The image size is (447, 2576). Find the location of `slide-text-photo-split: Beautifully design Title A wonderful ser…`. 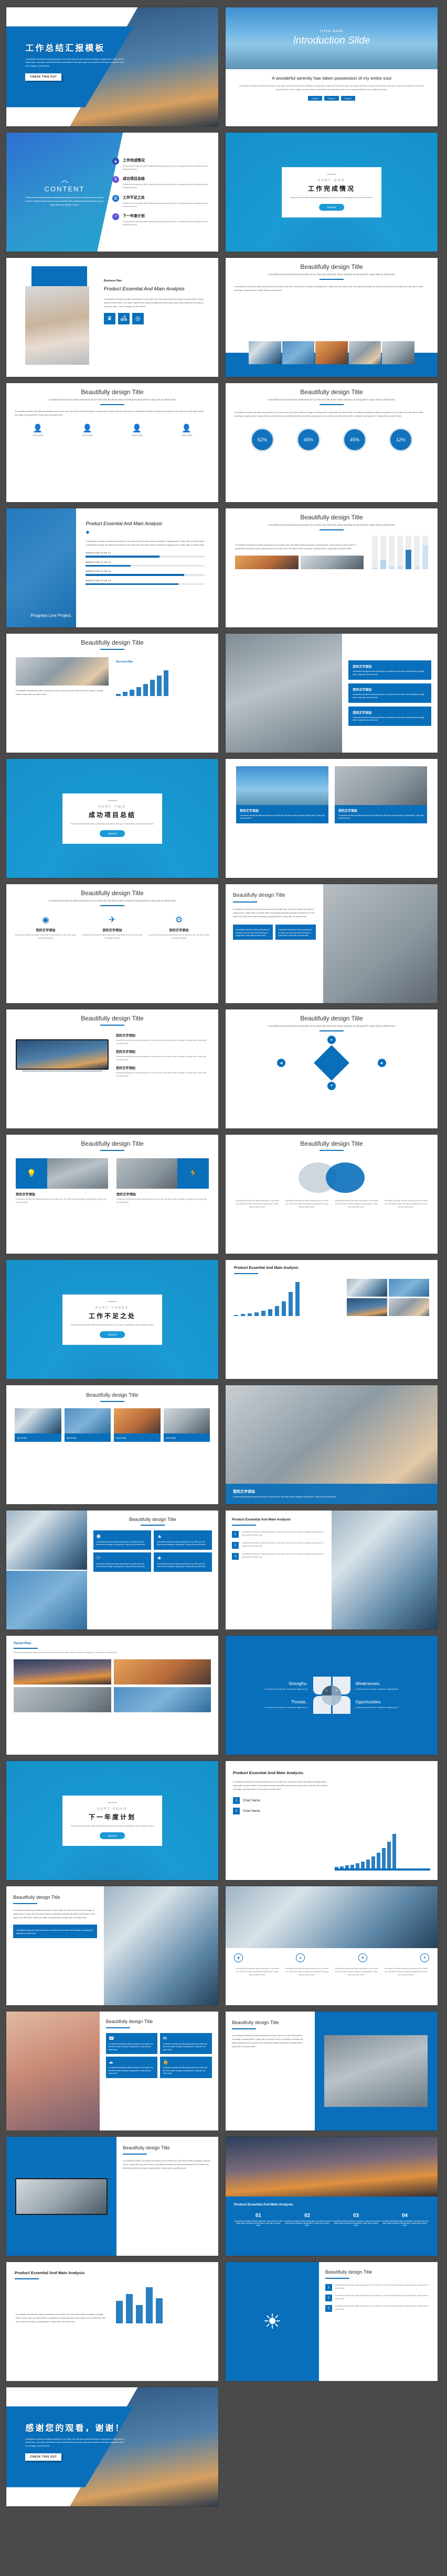

slide-text-photo-split: Beautifully design Title A wonderful ser… is located at coordinates (332, 943).